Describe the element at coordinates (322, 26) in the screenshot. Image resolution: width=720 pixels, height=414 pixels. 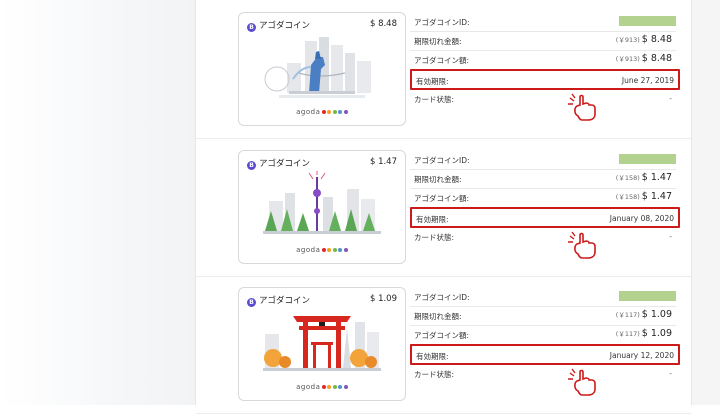
I see `card-header: B アゴダコイン $ 8.48` at that location.